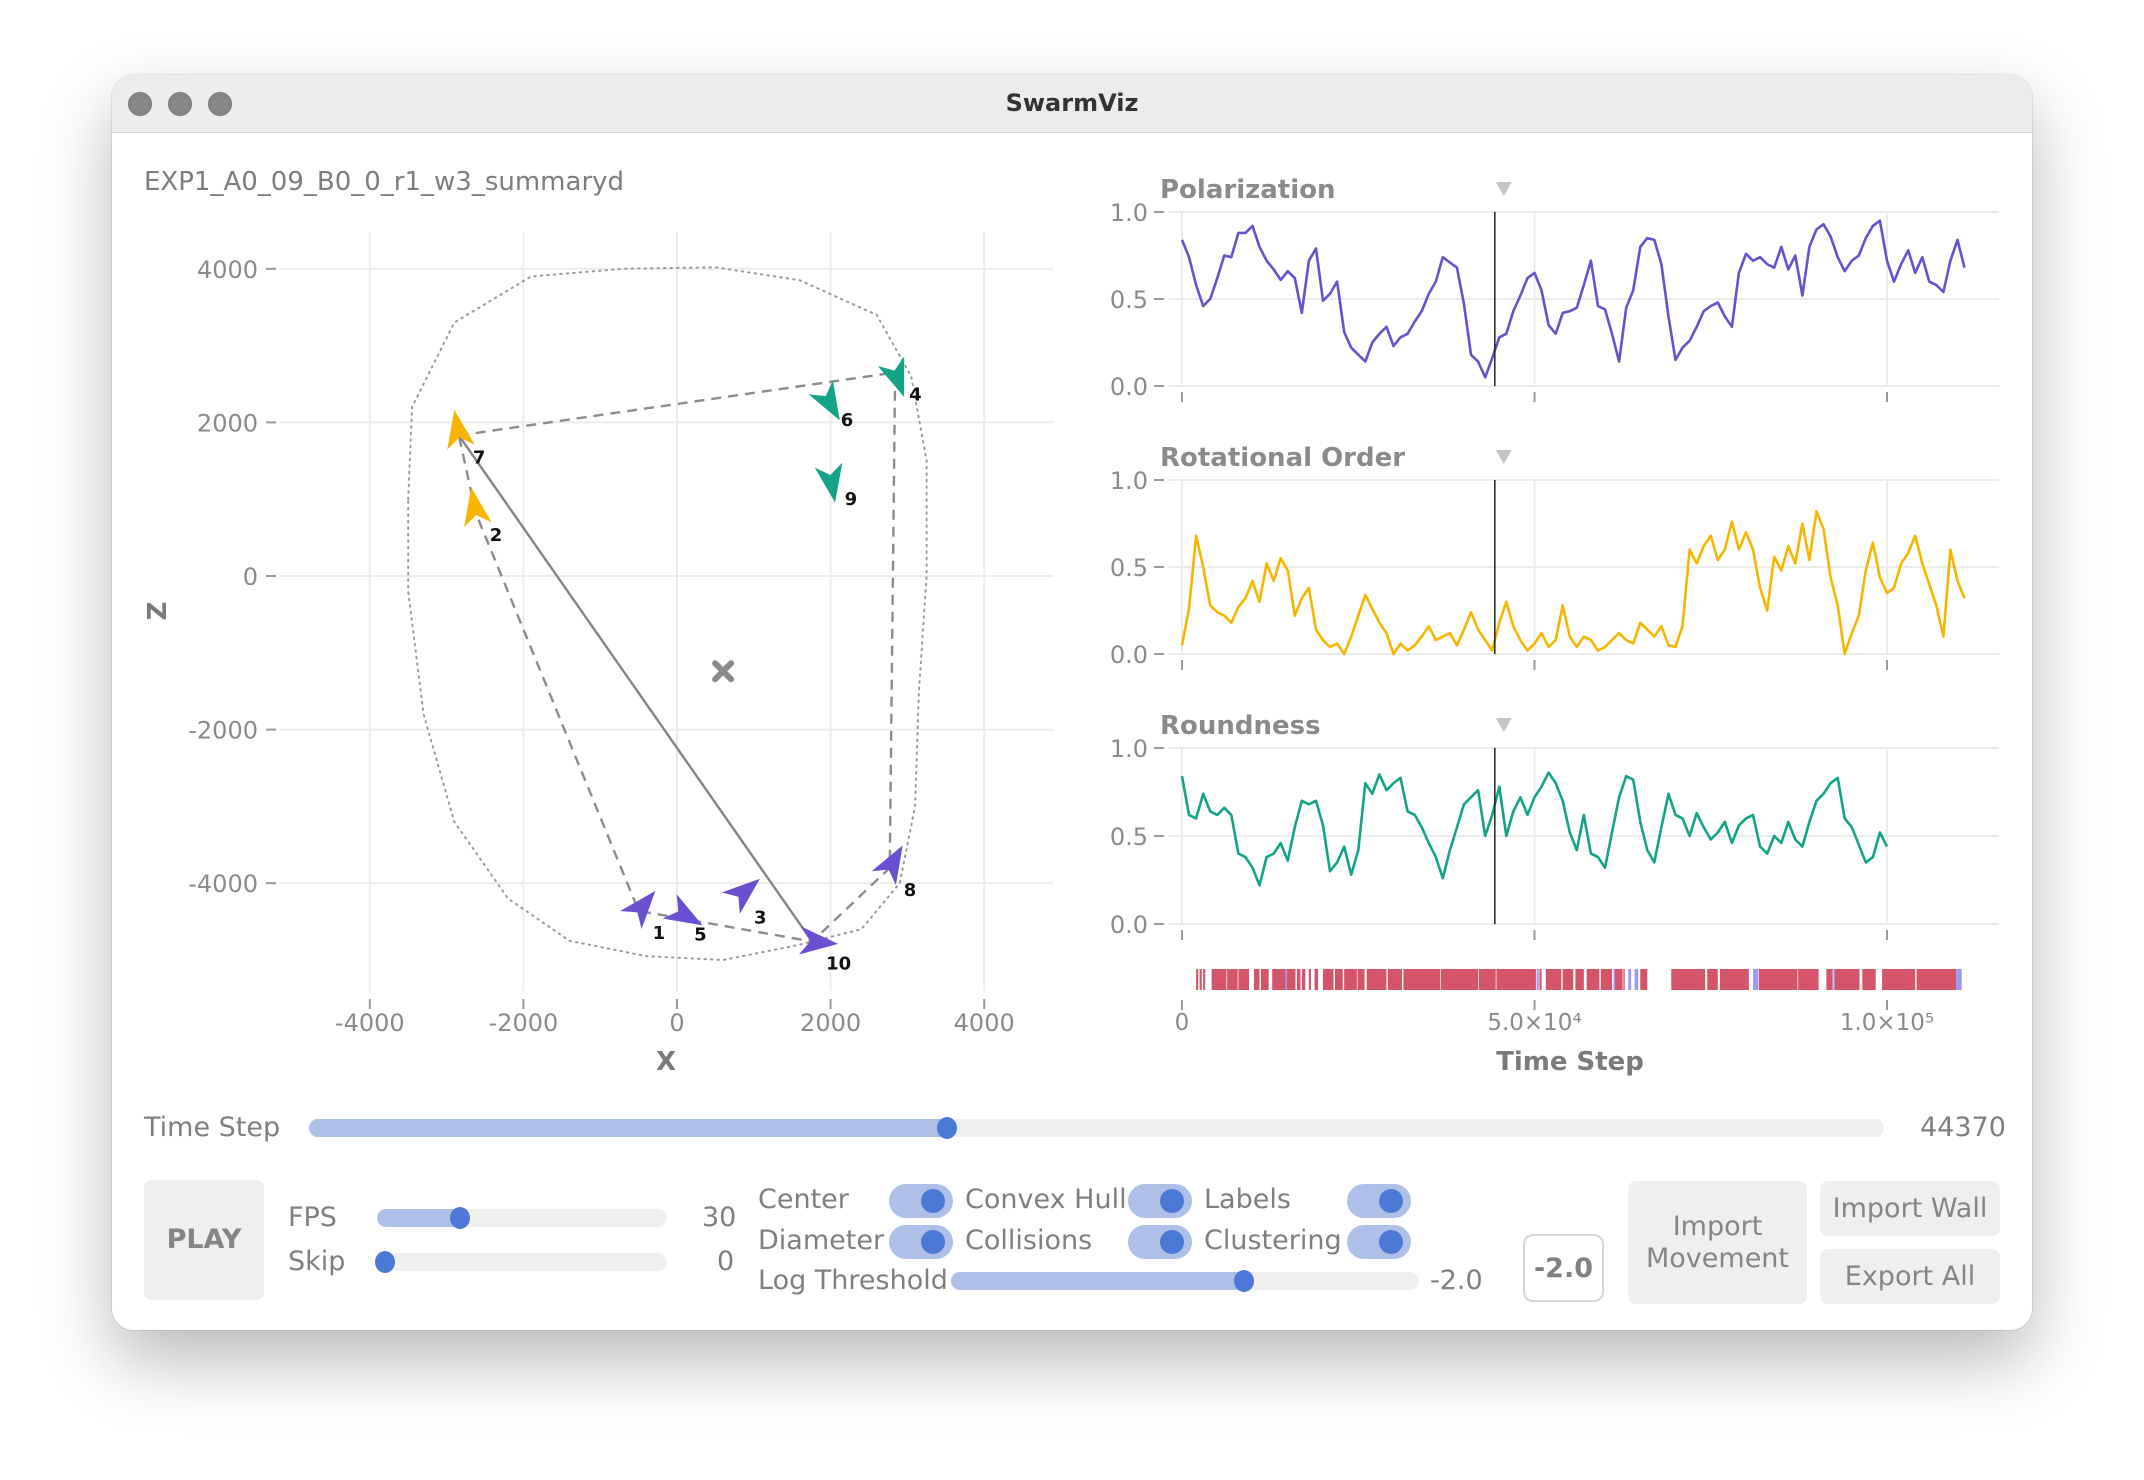  What do you see at coordinates (803, 1199) in the screenshot?
I see `toggle-center-label: Center` at bounding box center [803, 1199].